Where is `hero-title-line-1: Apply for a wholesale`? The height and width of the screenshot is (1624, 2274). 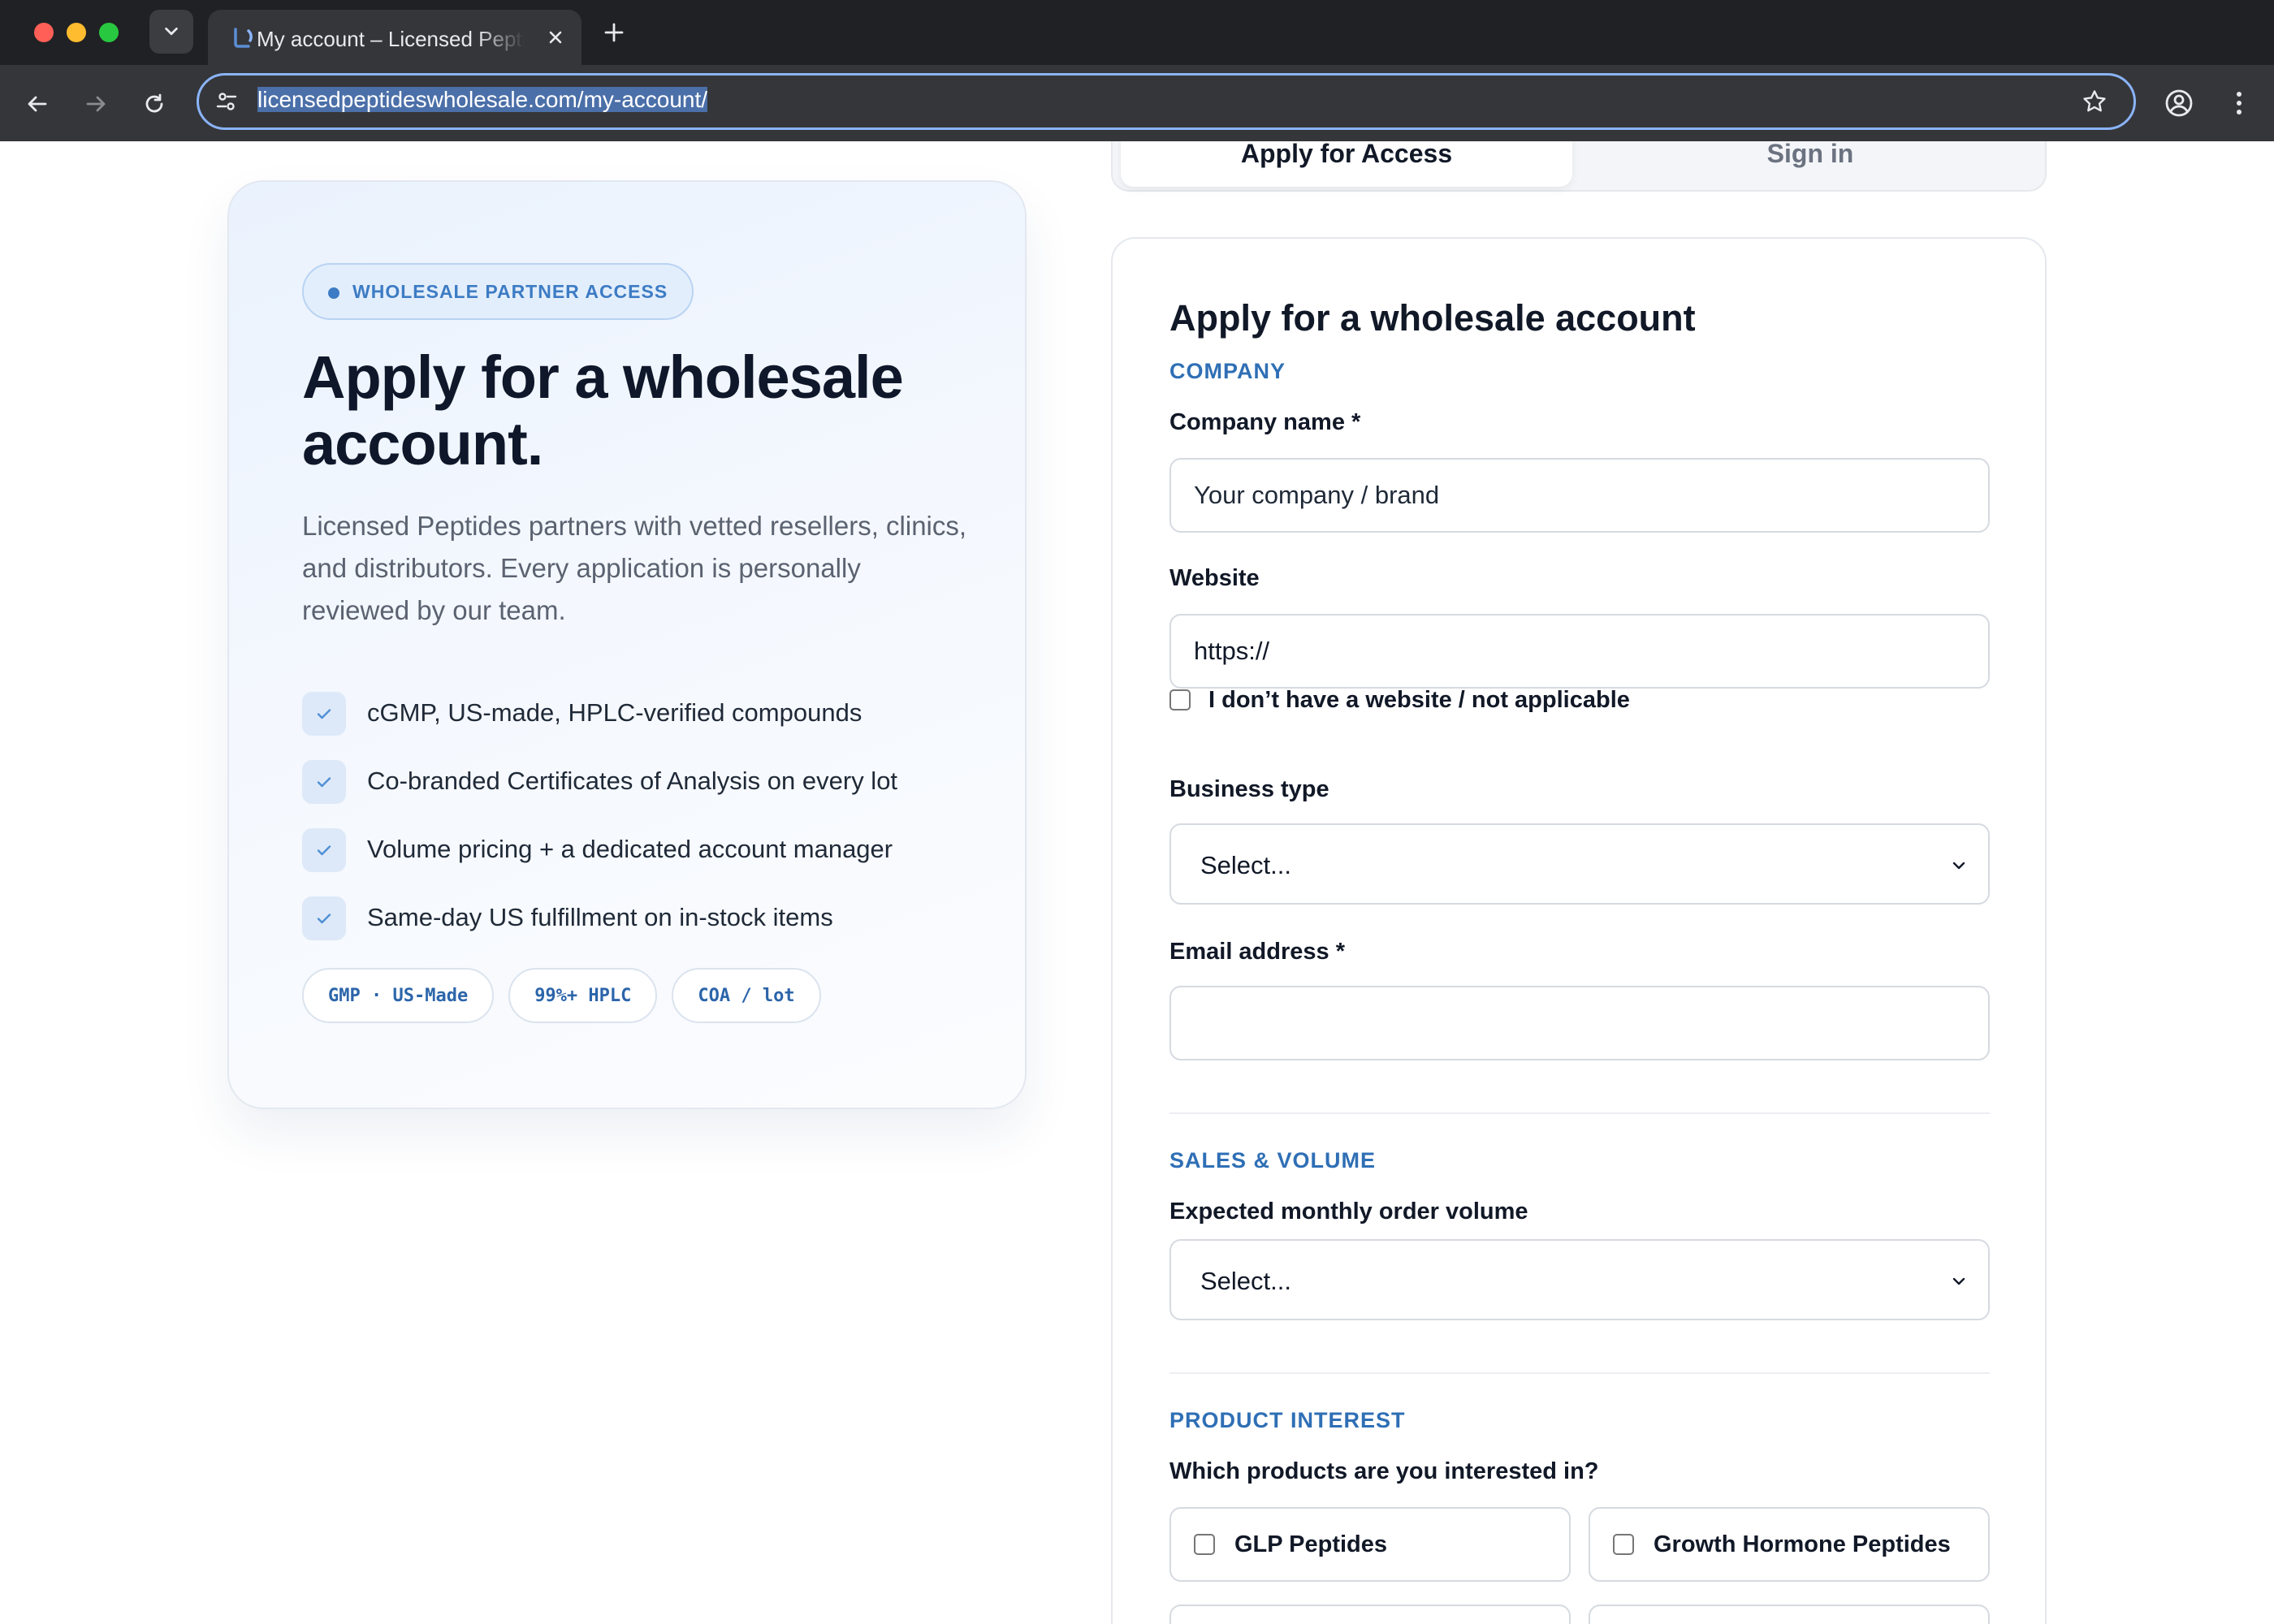
hero-title-line-1: Apply for a wholesale is located at coordinates (603, 377).